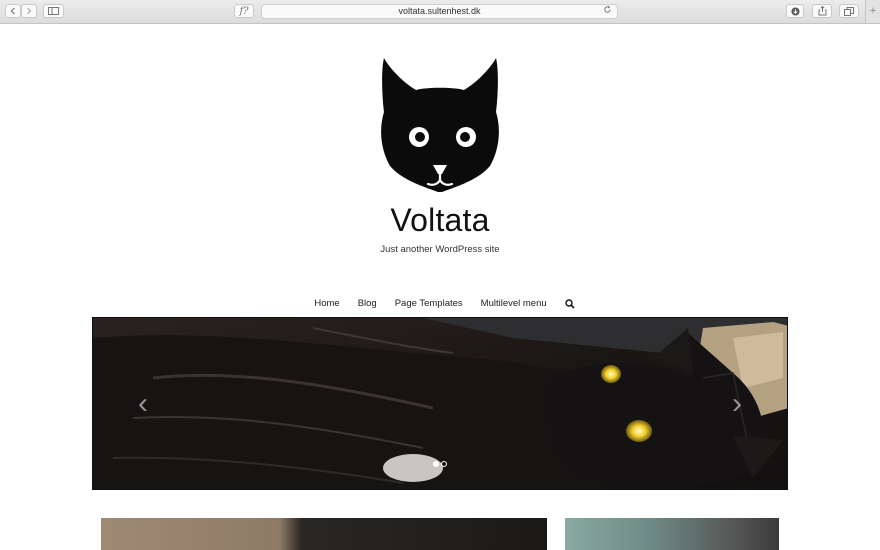 The height and width of the screenshot is (550, 880). I want to click on nav-item-blog: Blog, so click(367, 303).